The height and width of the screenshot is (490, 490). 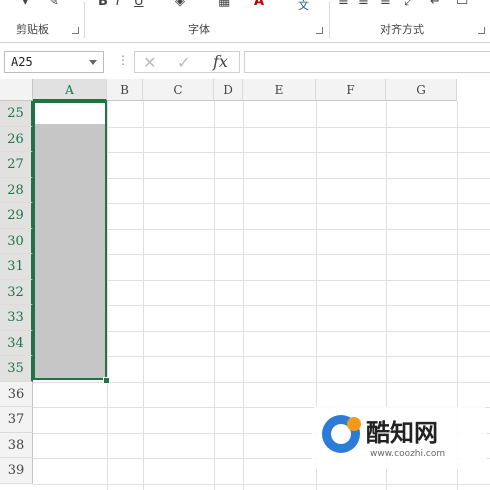 I want to click on watermark-title: 酷知网, so click(x=402, y=433).